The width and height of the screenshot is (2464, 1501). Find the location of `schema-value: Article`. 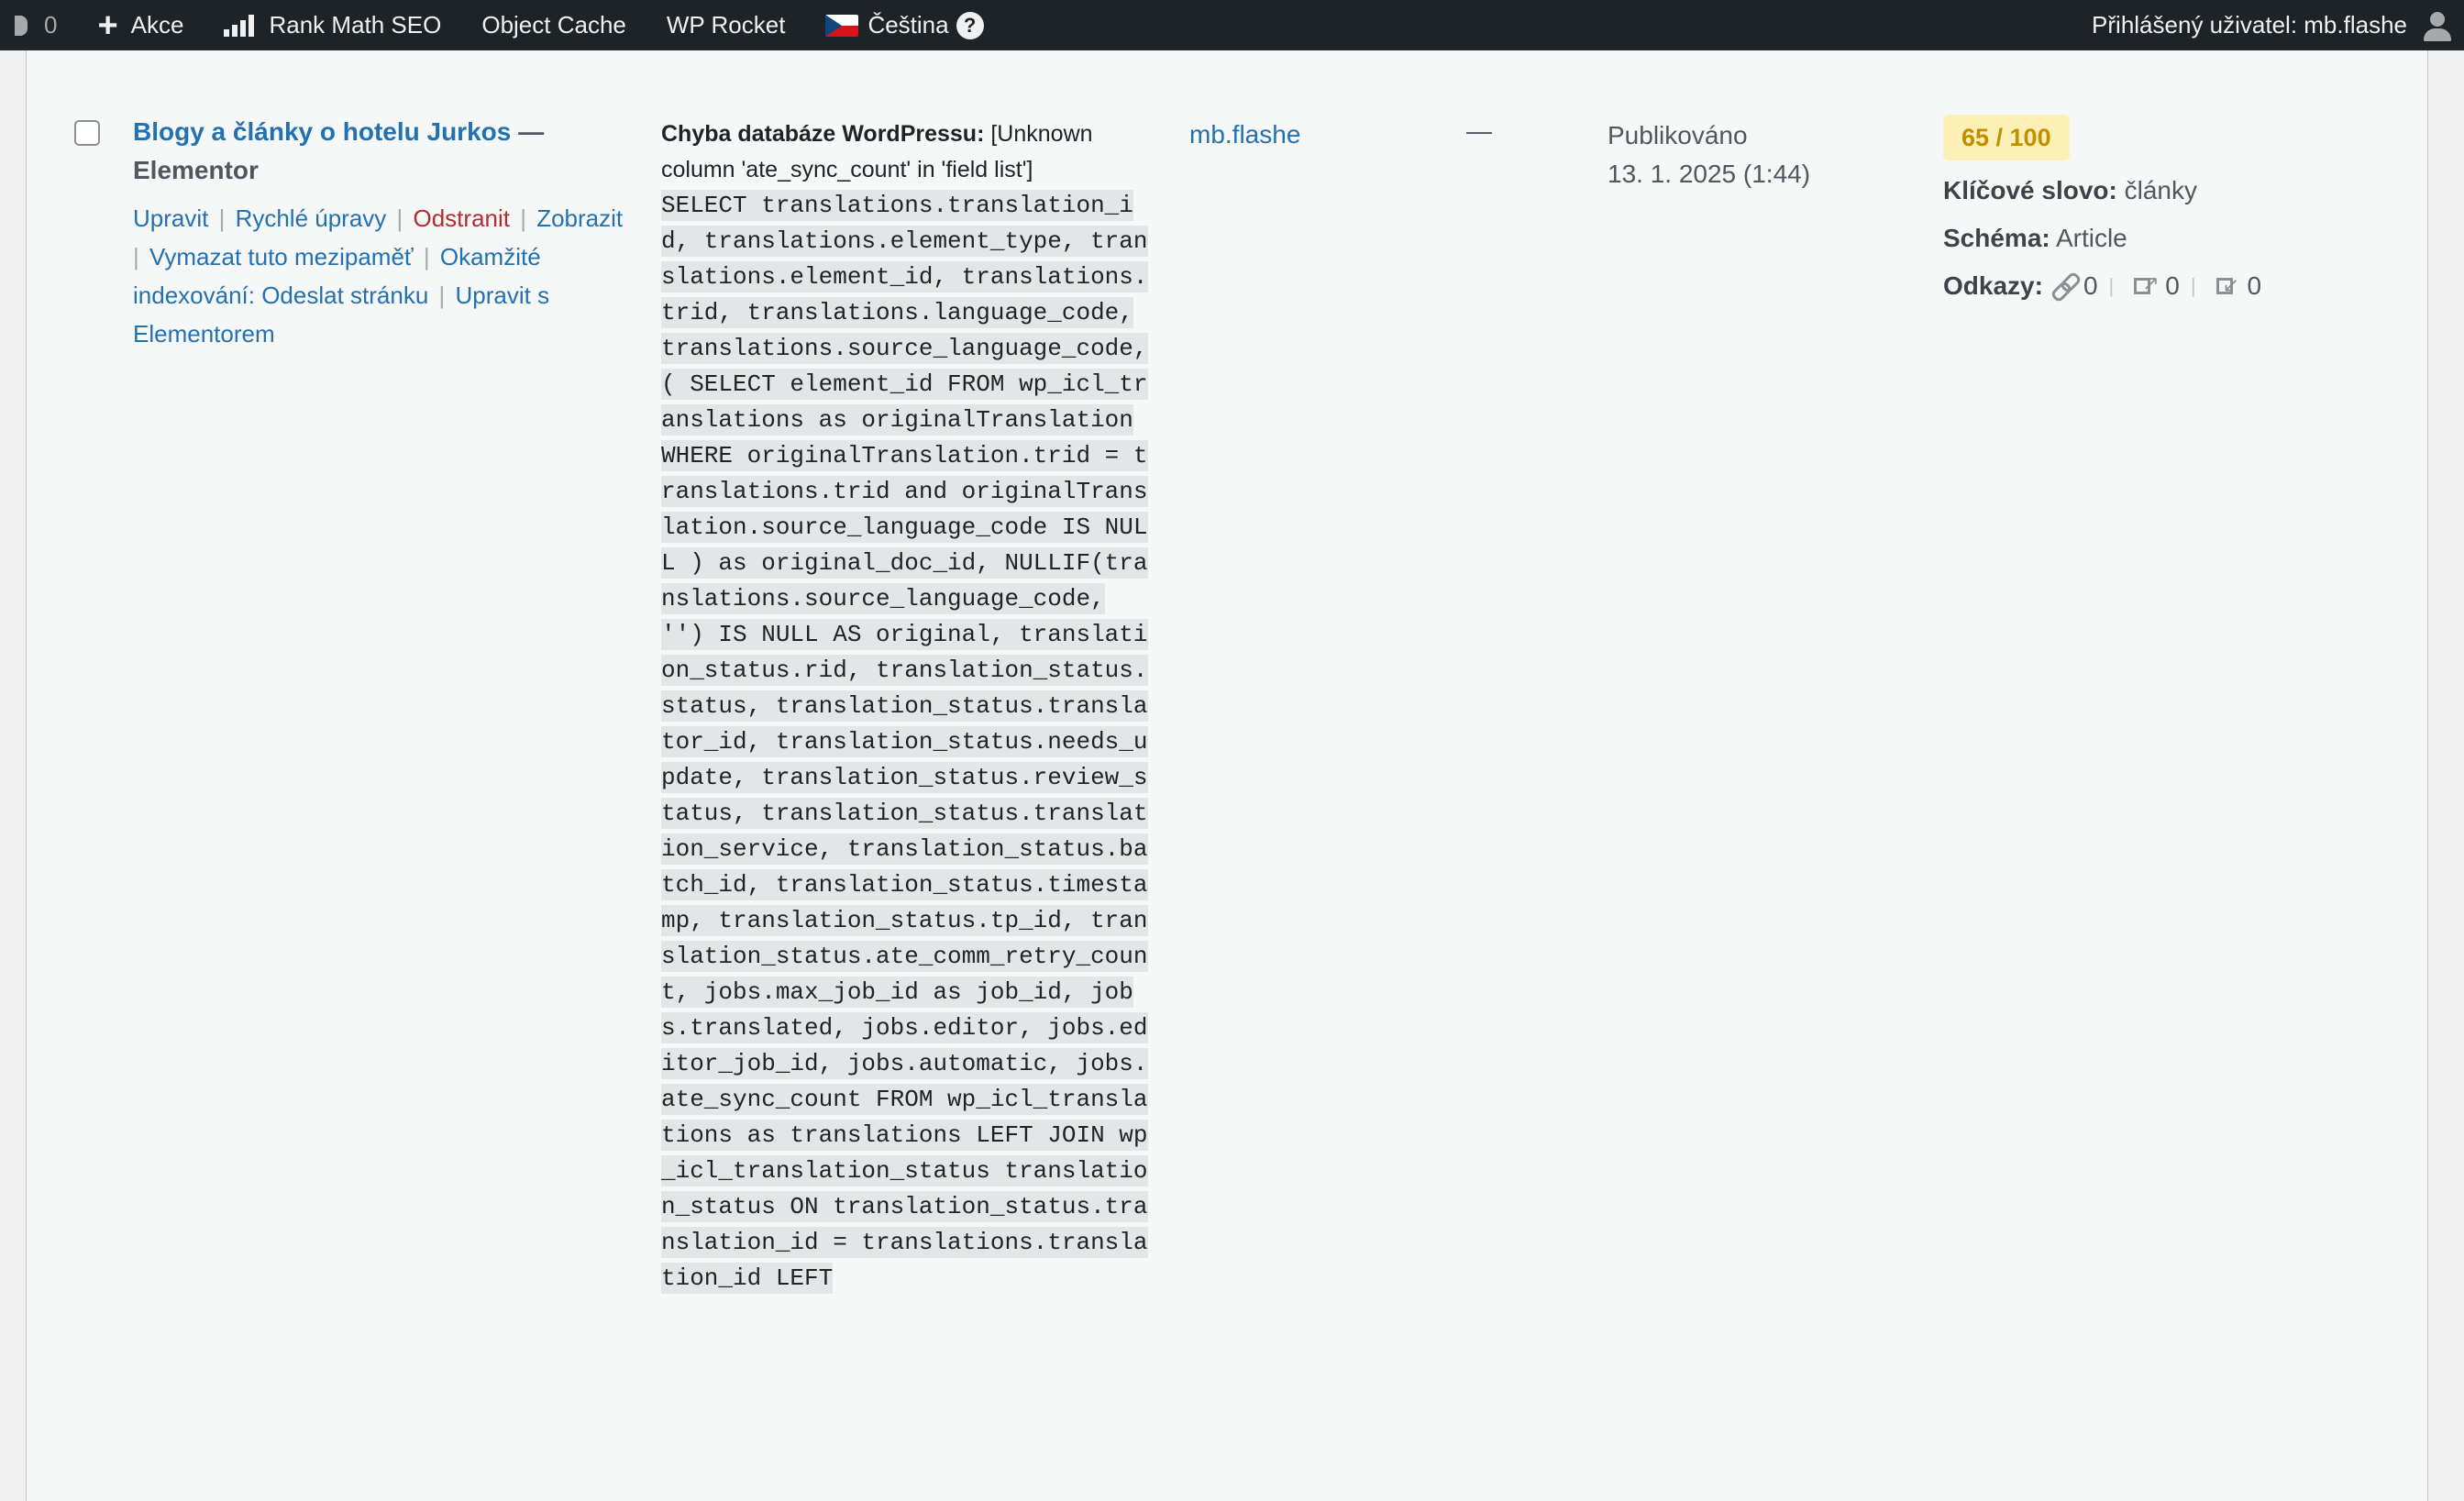

schema-value: Article is located at coordinates (2091, 238).